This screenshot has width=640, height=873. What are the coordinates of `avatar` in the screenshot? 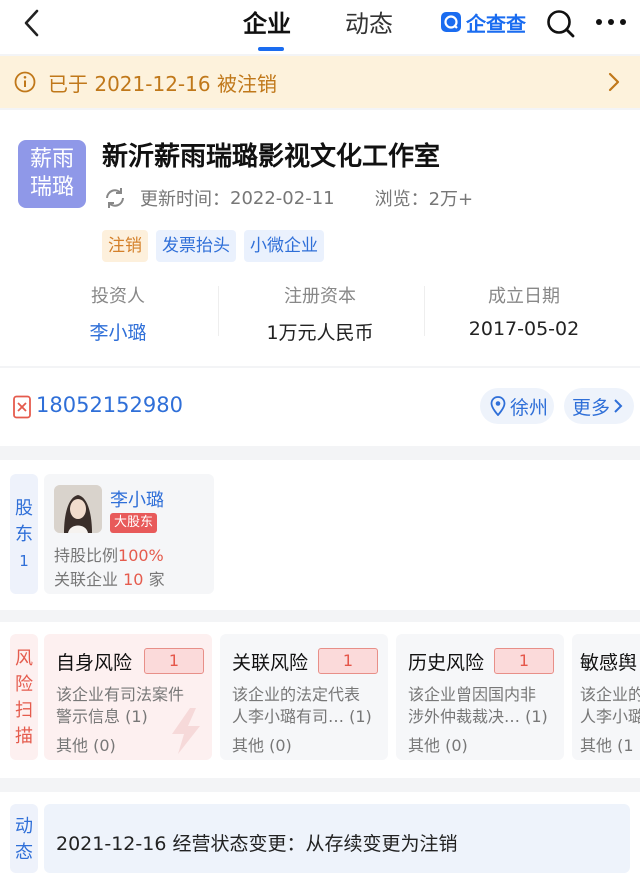 It's located at (78, 509).